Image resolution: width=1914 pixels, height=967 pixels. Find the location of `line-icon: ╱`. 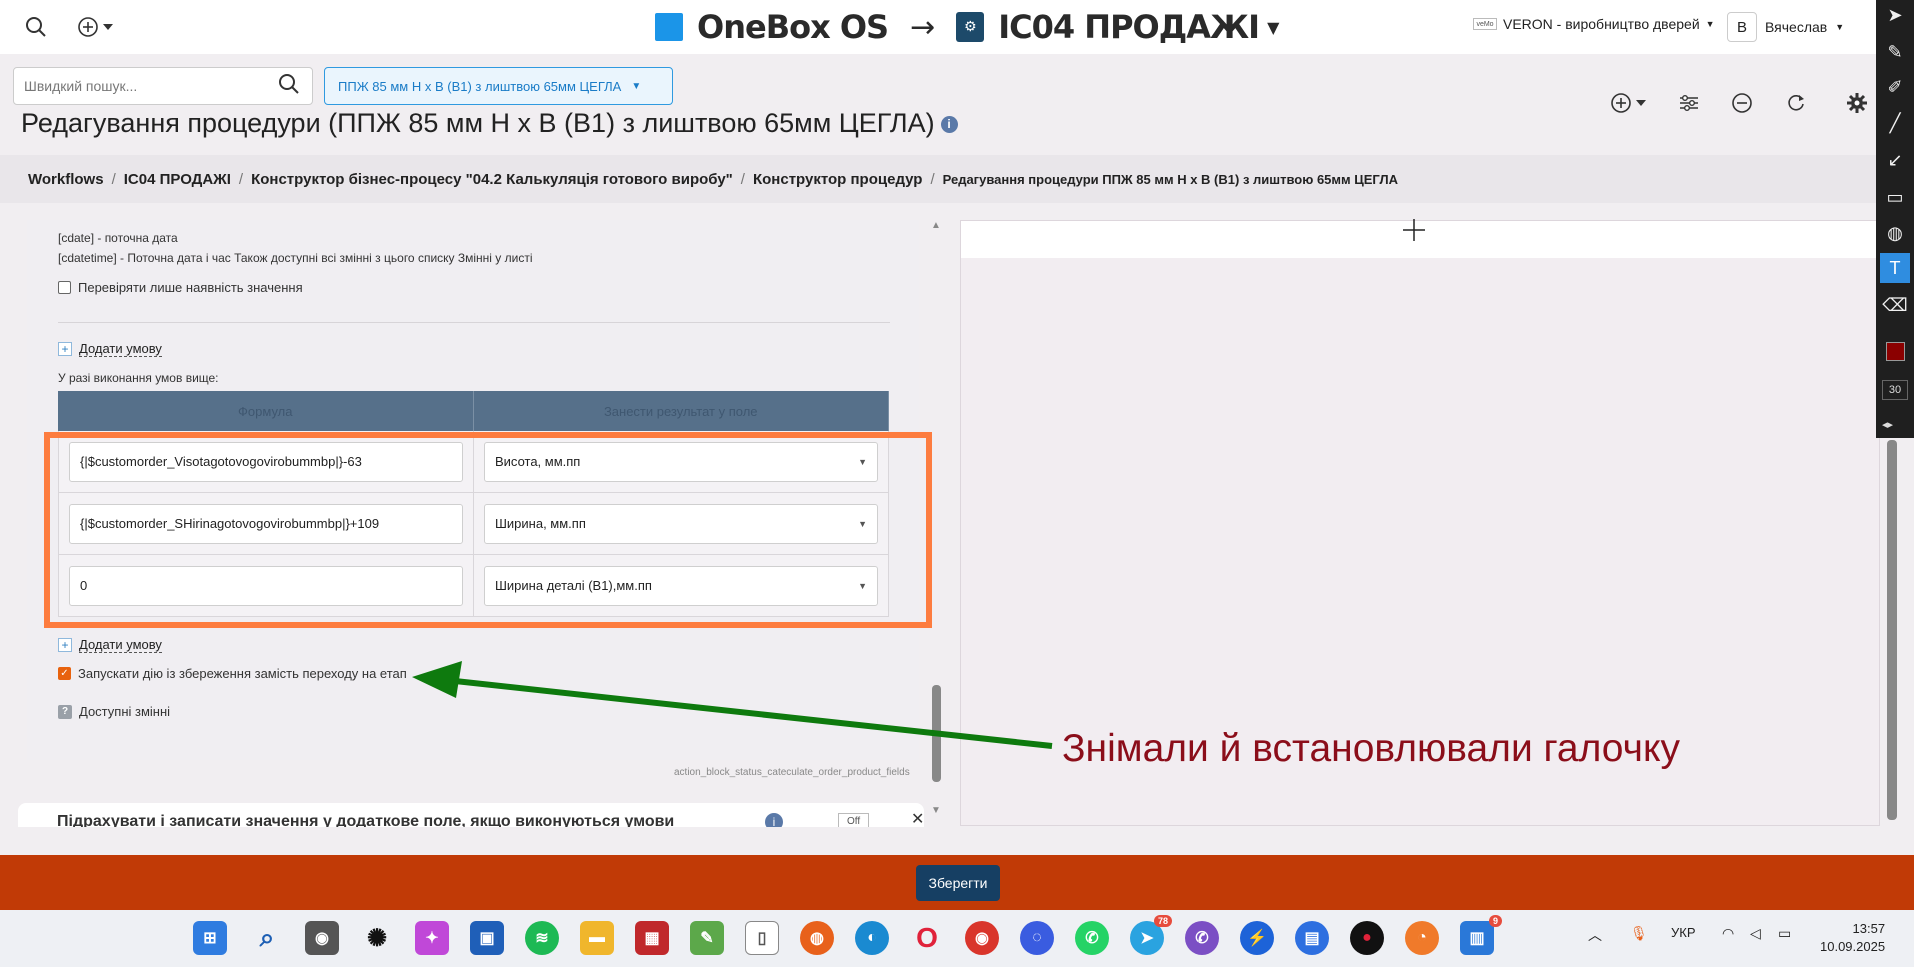

line-icon: ╱ is located at coordinates (1895, 123).